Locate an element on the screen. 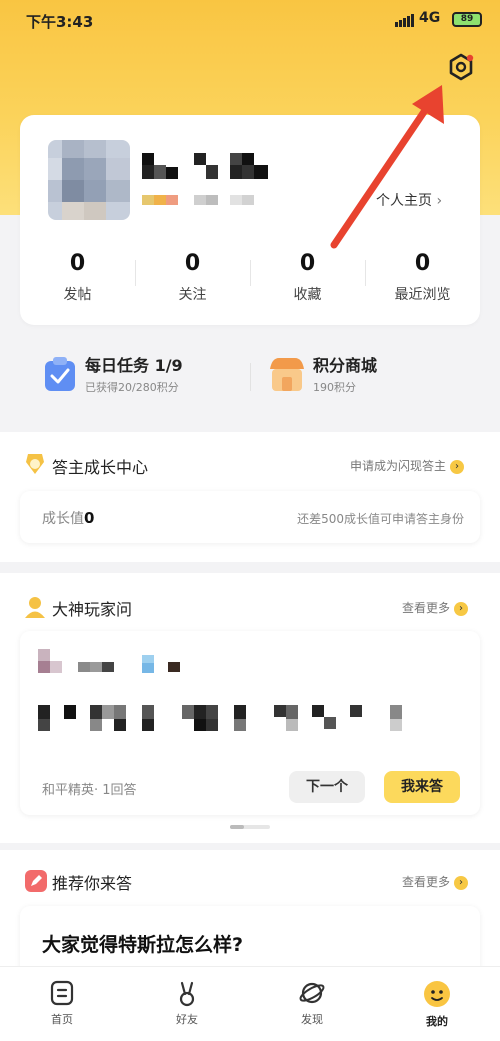  stat-label: 发帖 is located at coordinates (77, 295).